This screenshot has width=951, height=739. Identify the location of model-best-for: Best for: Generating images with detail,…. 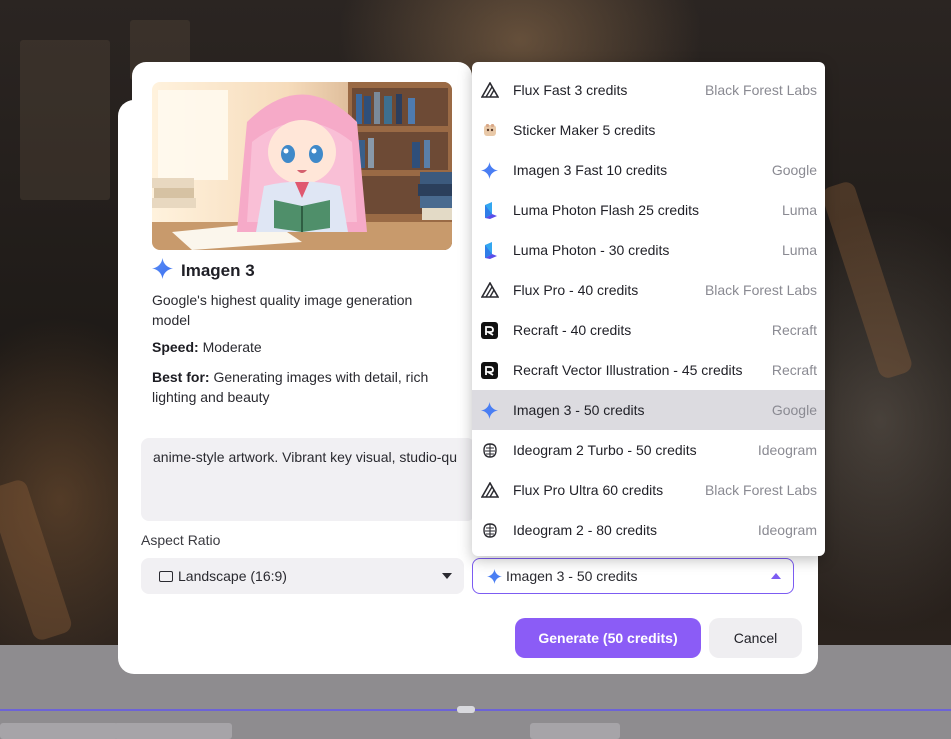
(302, 387).